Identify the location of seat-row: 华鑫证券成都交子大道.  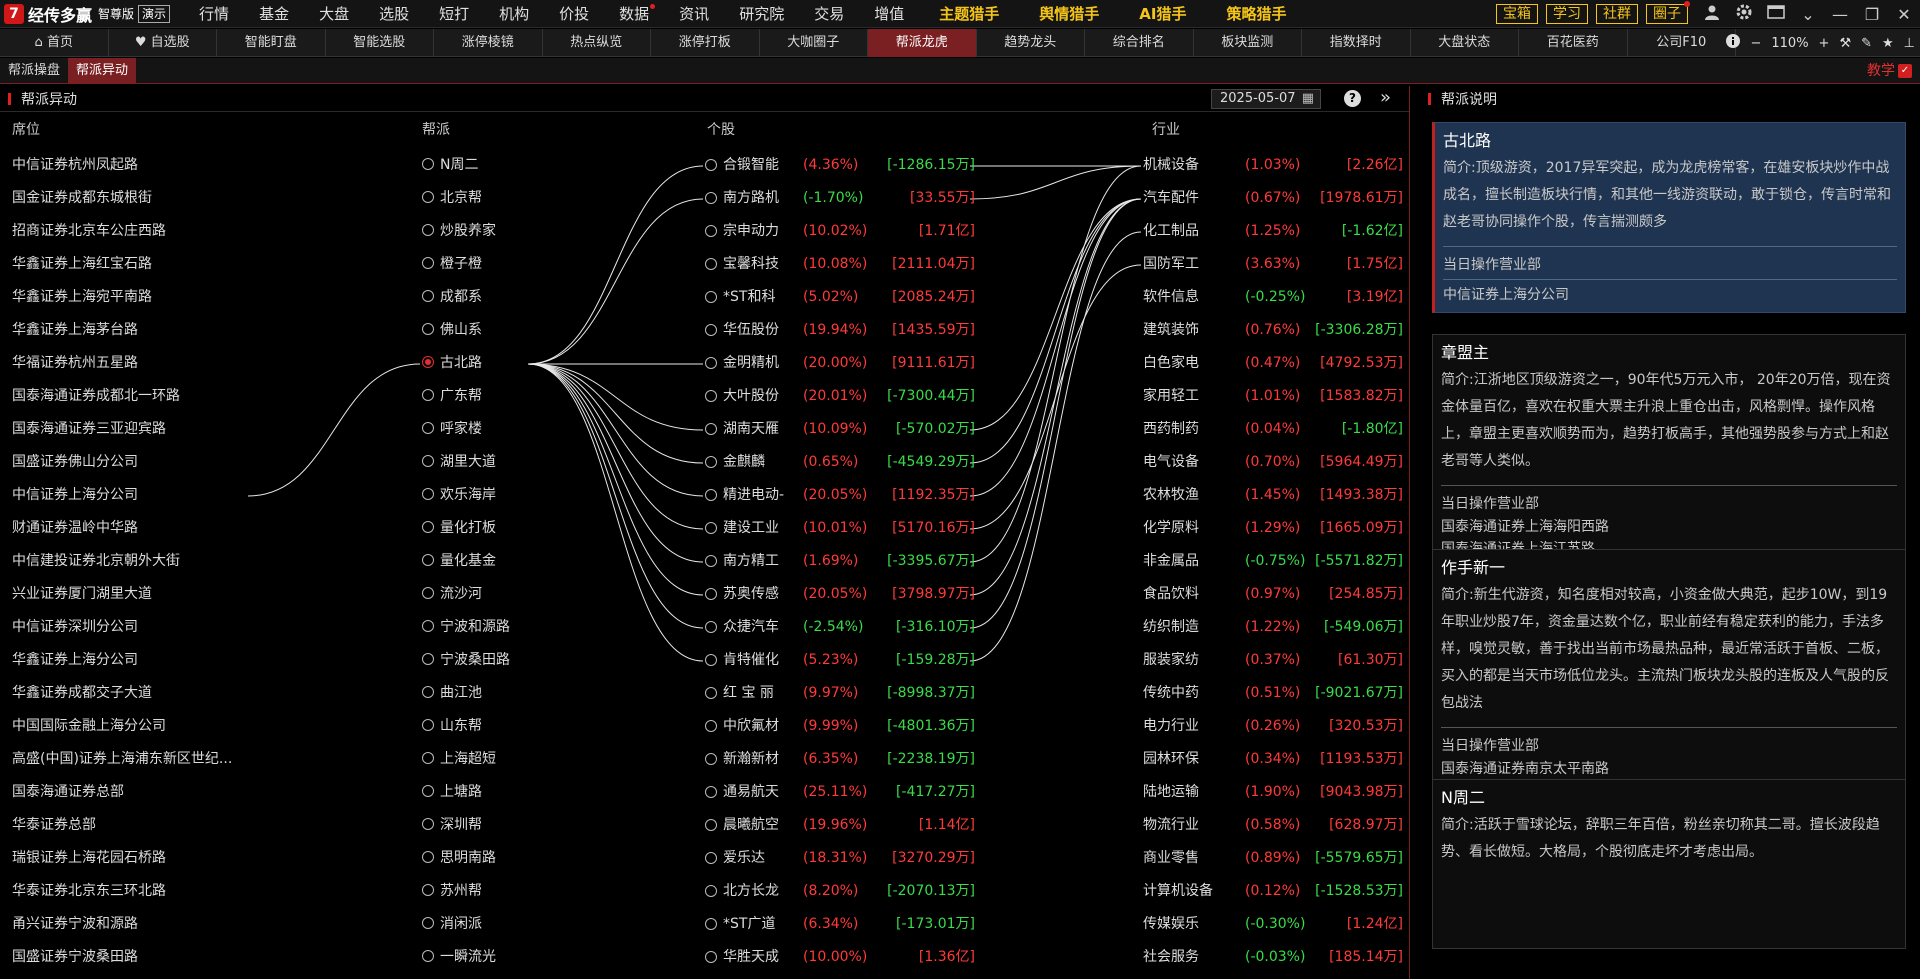
(132, 693).